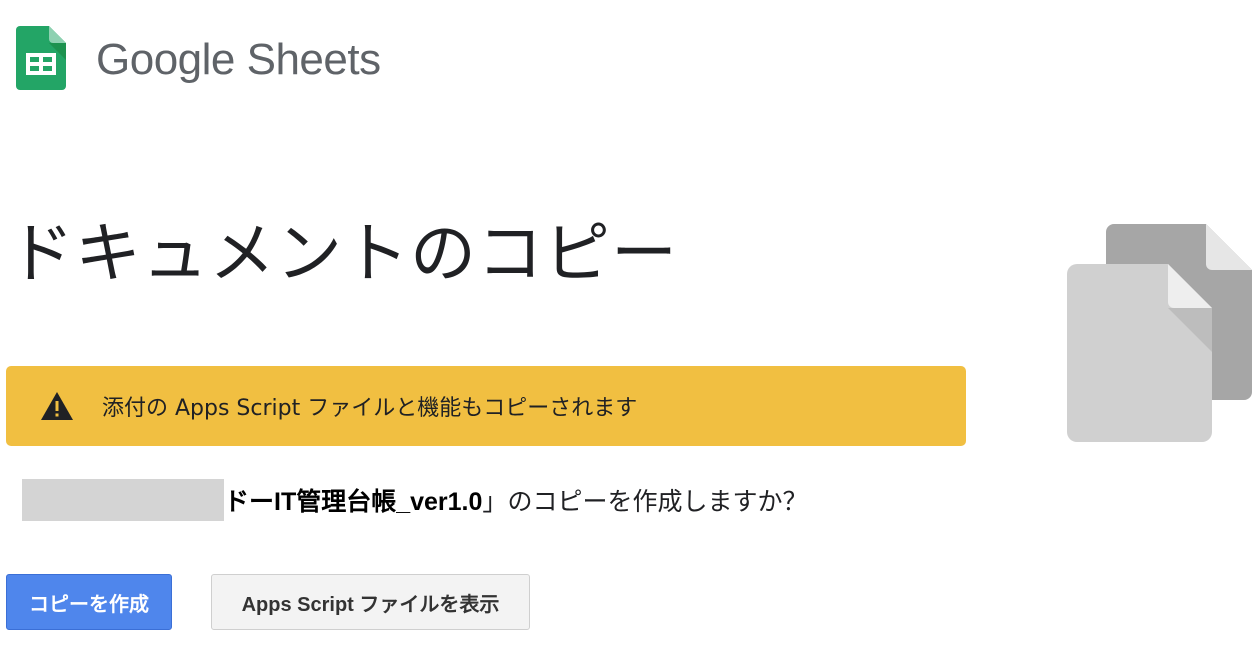 This screenshot has height=648, width=1260. I want to click on make-copy-button: コピーを作成, so click(89, 602).